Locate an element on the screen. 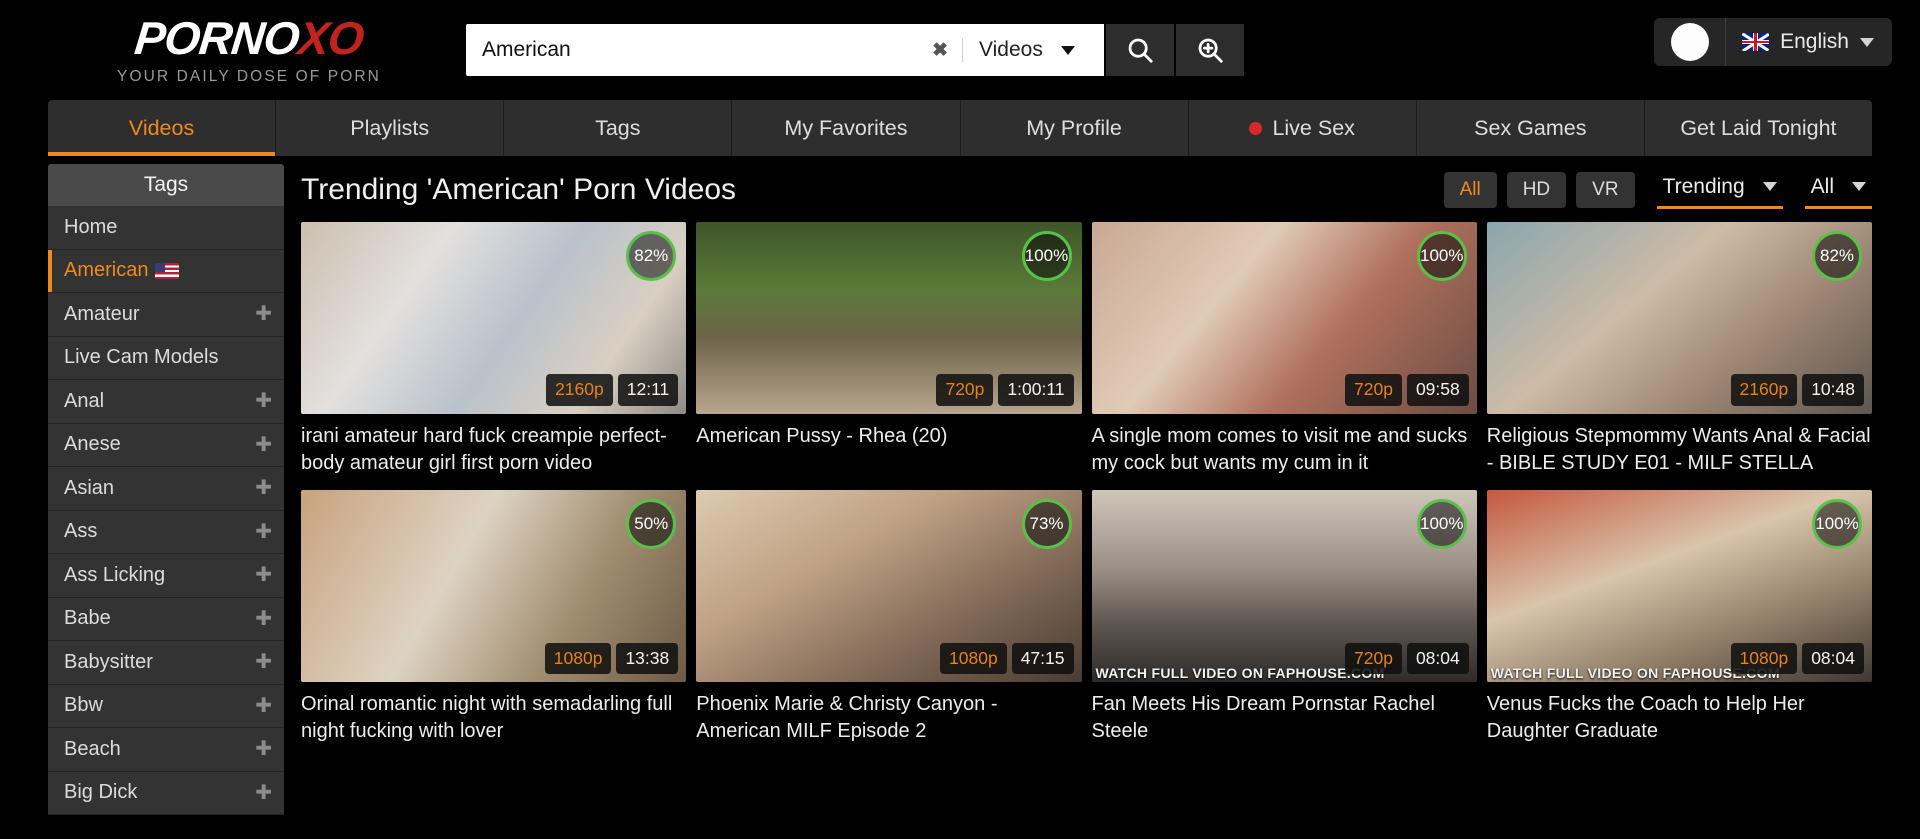  nav-item-live-sex: Live Sex is located at coordinates (1303, 128).